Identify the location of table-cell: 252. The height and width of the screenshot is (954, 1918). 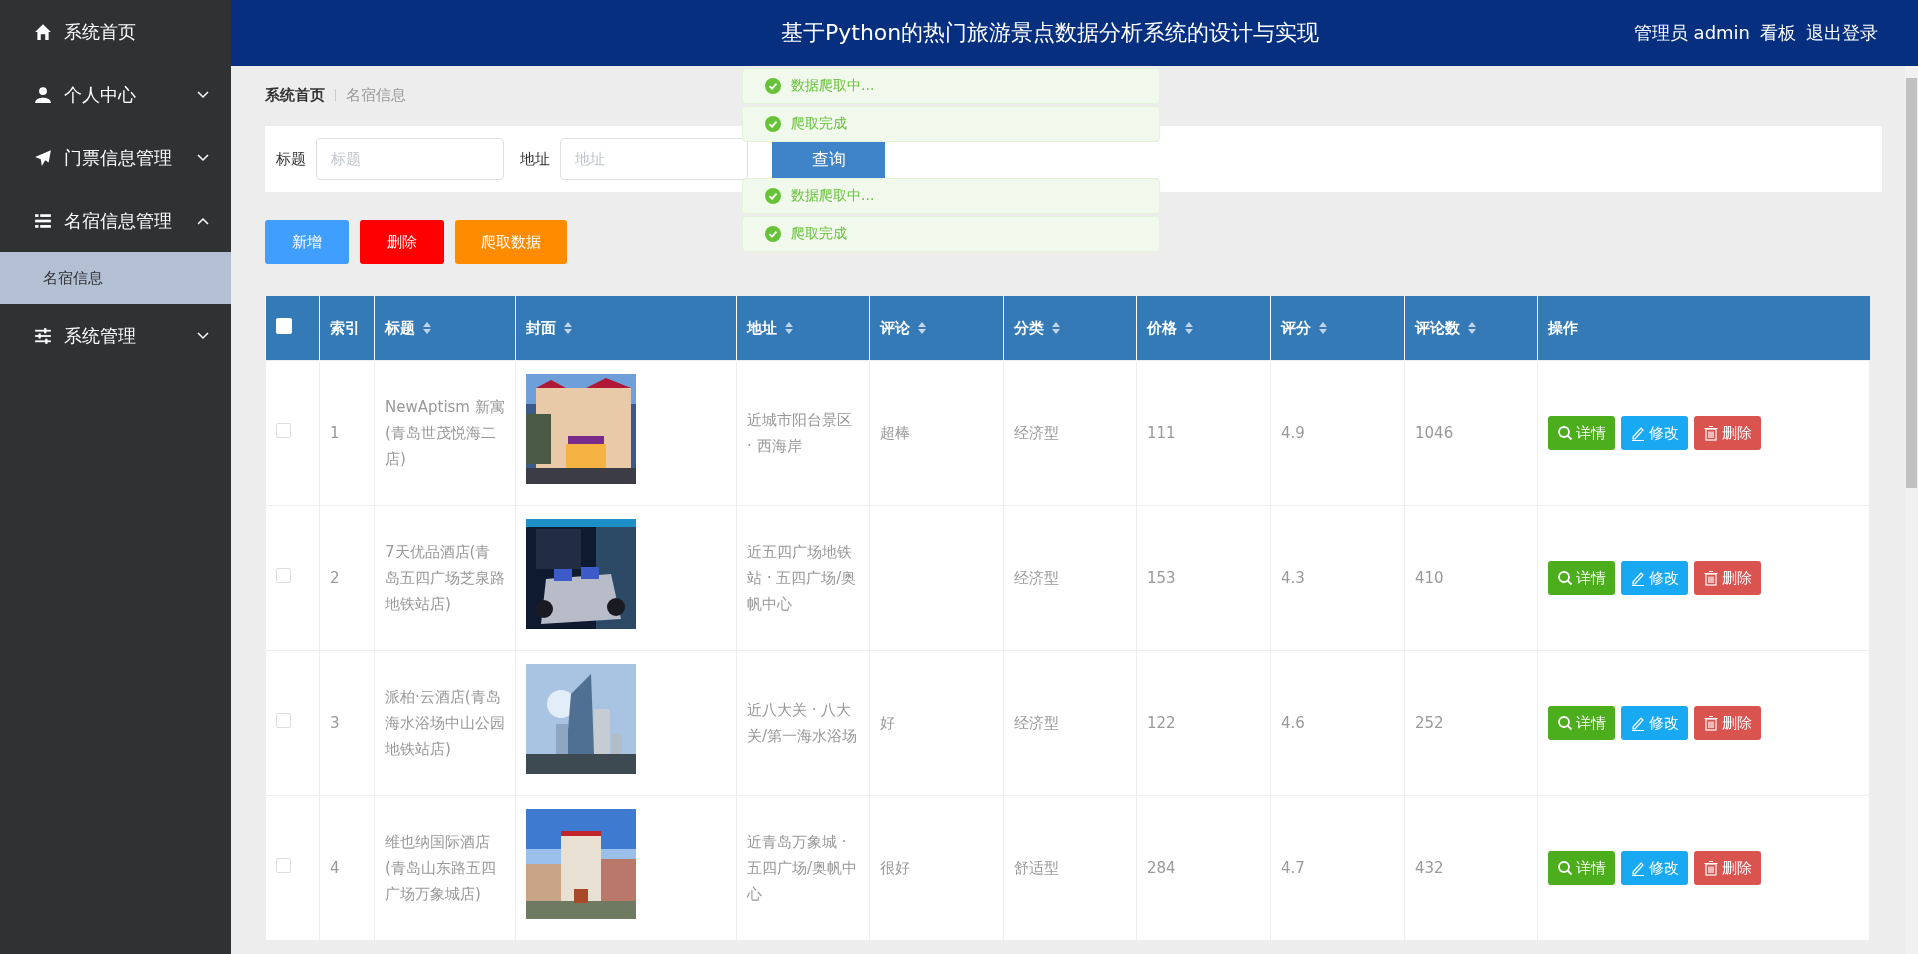
(1471, 723).